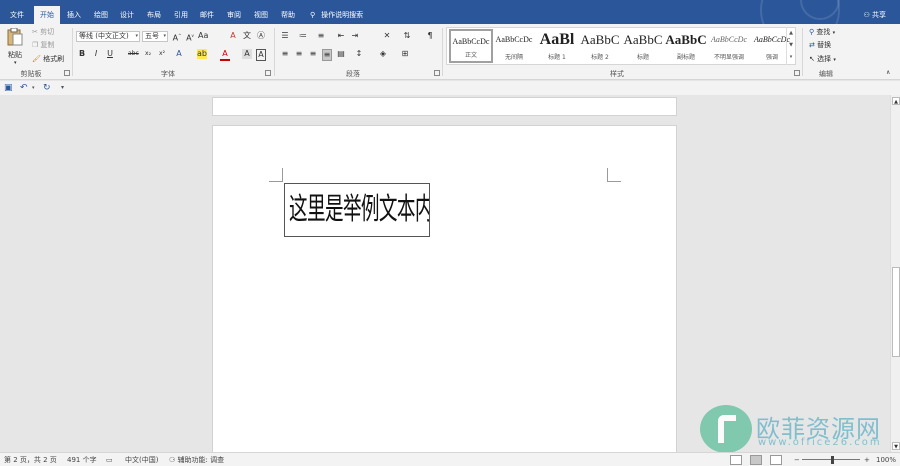 This screenshot has width=900, height=466. I want to click on redo-icon: ↻, so click(47, 88).